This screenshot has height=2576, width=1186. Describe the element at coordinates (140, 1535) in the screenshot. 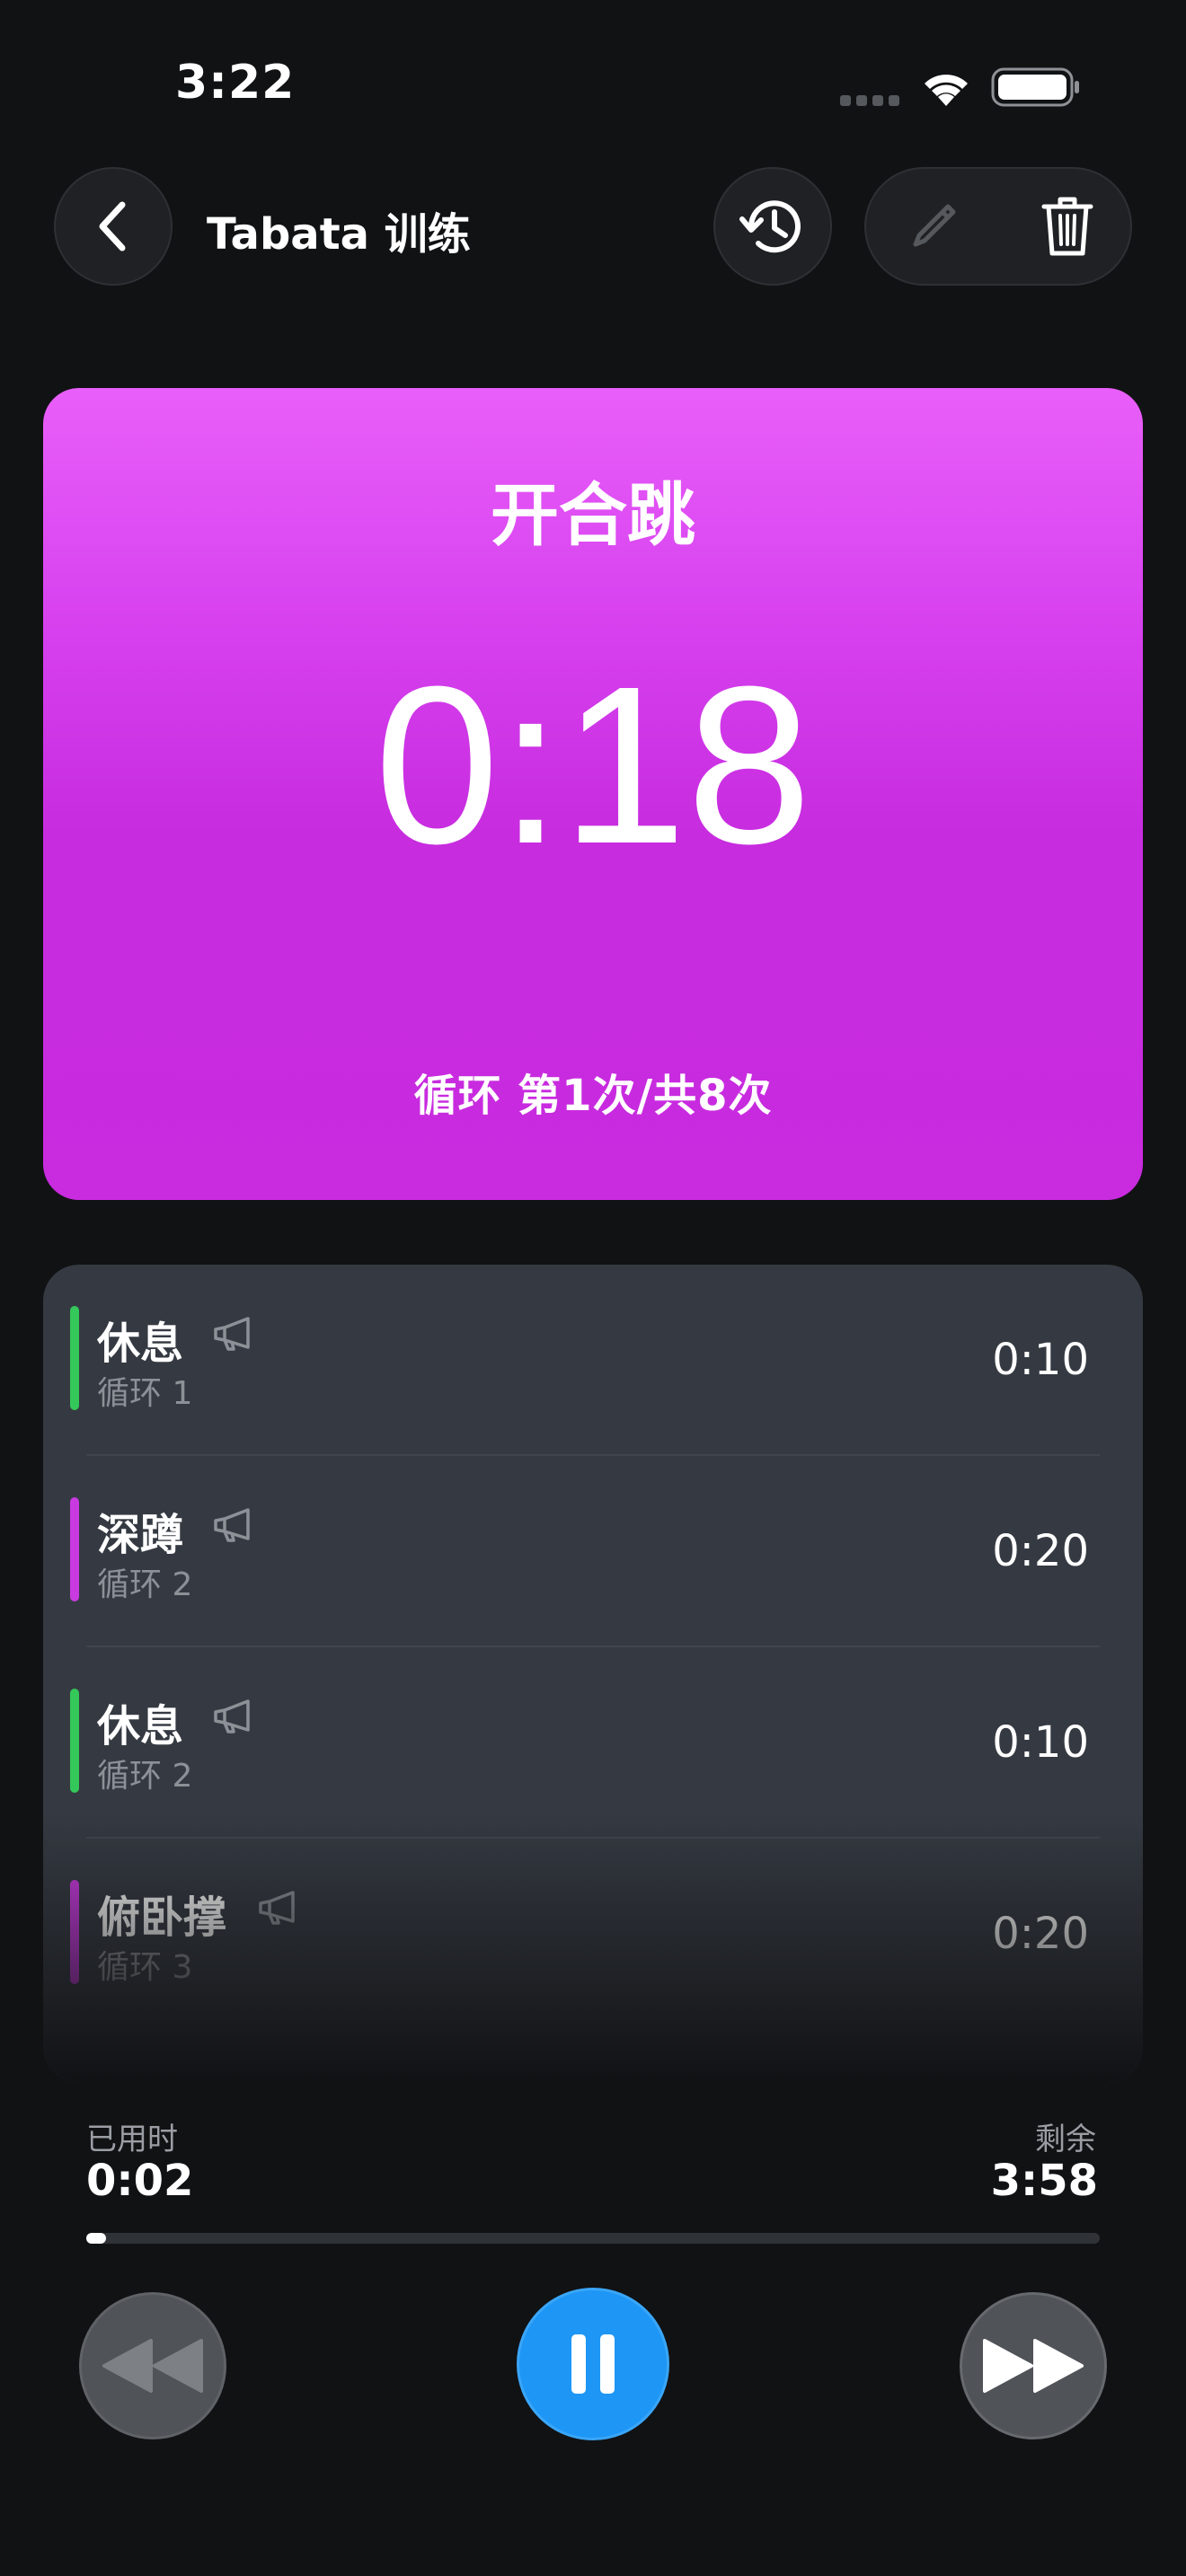

I see `item-name: 深蹲` at that location.